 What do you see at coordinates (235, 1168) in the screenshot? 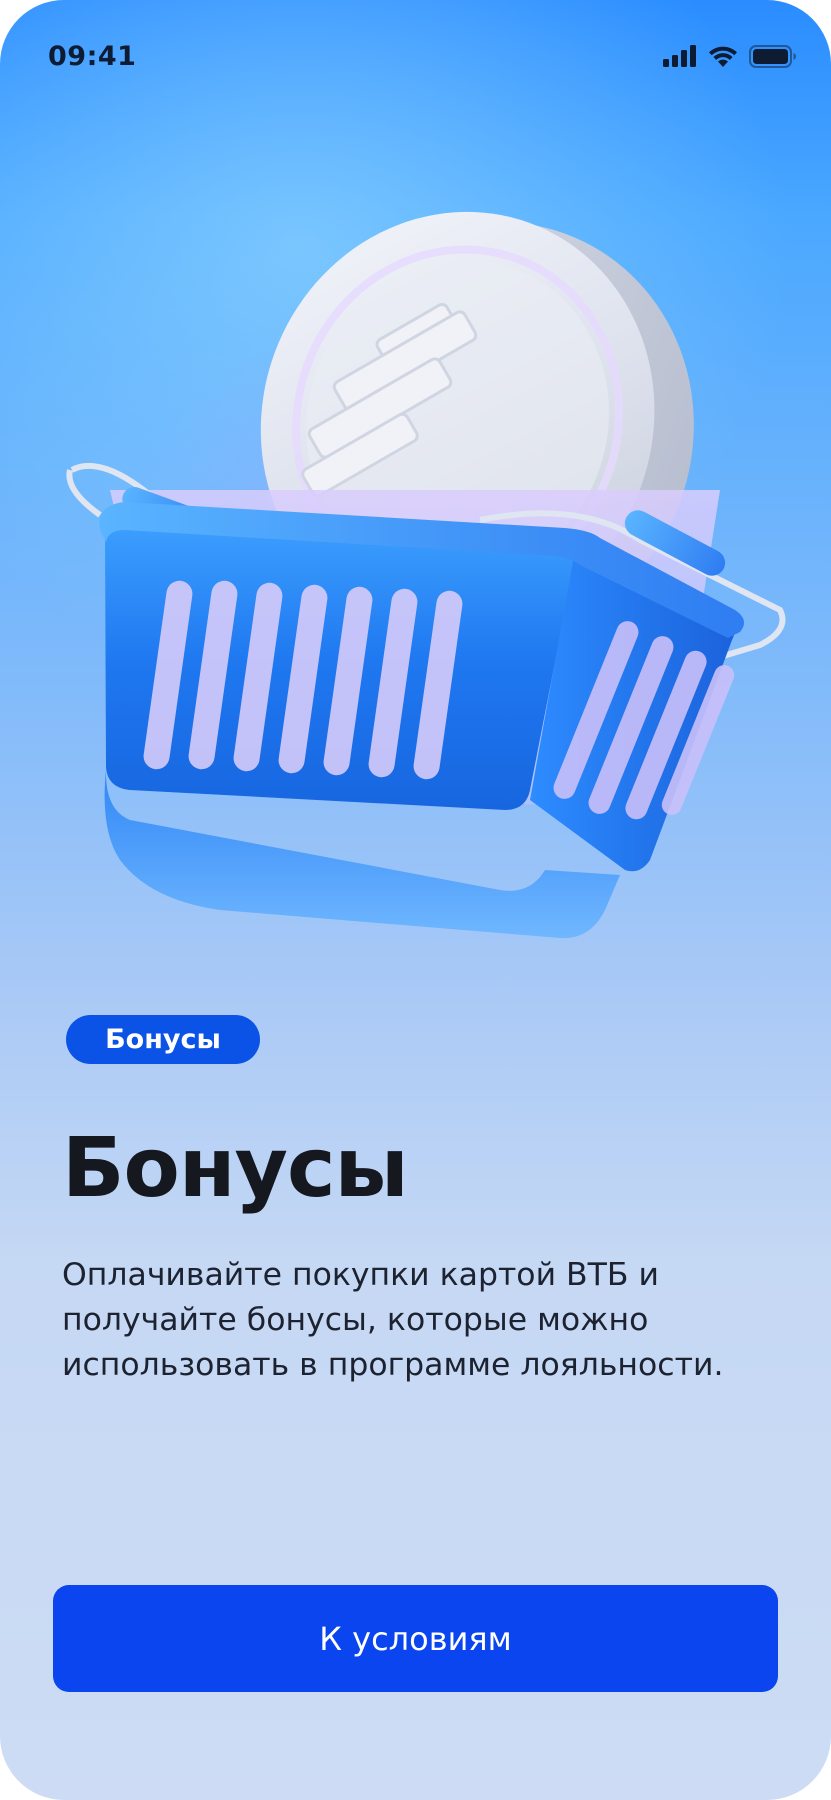
I see `page-title: Бонусы` at bounding box center [235, 1168].